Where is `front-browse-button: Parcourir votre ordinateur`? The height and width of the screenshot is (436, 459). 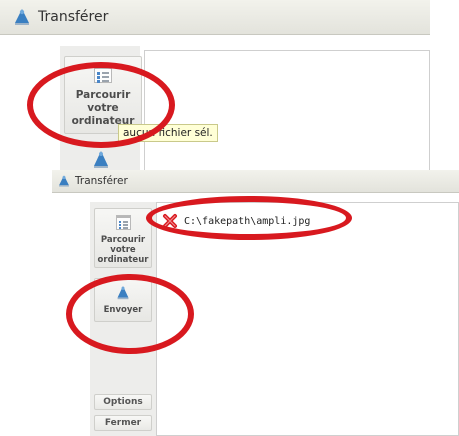
front-browse-button: Parcourir votre ordinateur is located at coordinates (123, 238).